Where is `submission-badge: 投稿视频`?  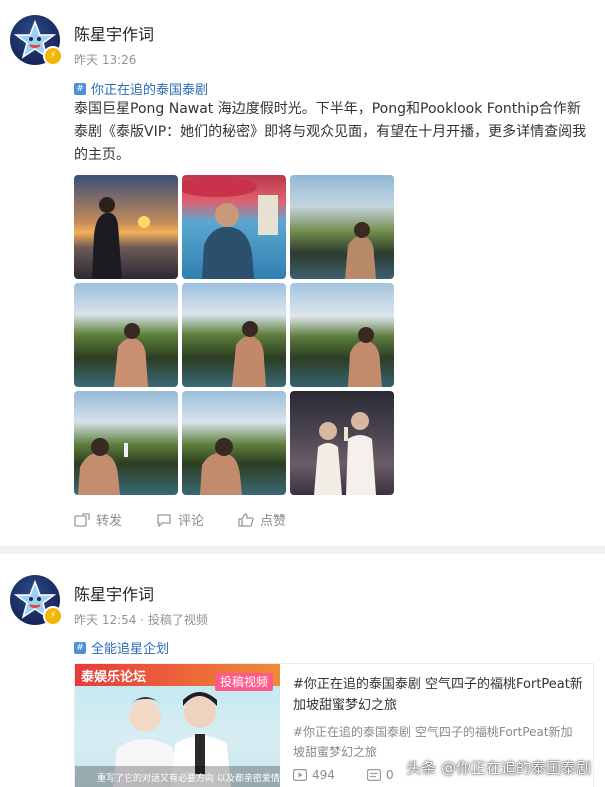
submission-badge: 投稿视频 is located at coordinates (244, 682).